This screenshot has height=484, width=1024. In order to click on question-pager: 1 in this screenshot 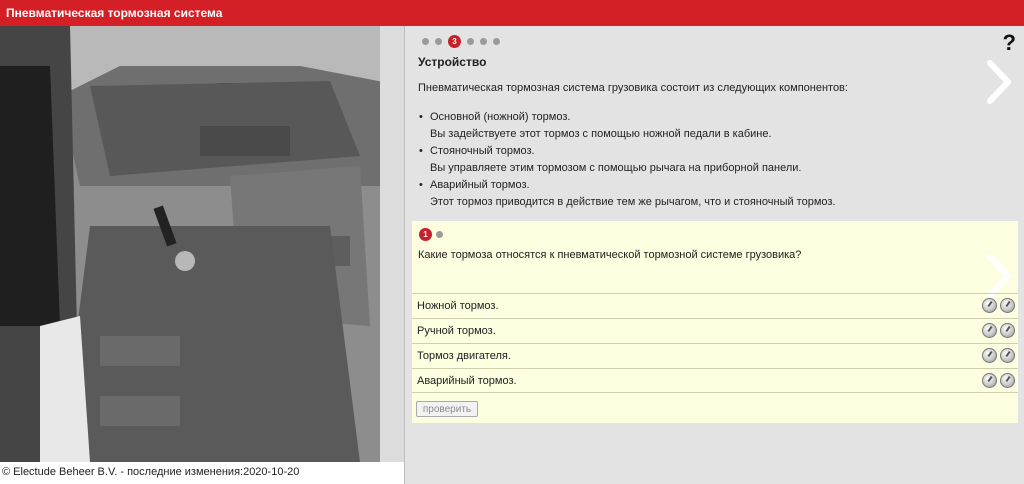, I will do `click(431, 234)`.